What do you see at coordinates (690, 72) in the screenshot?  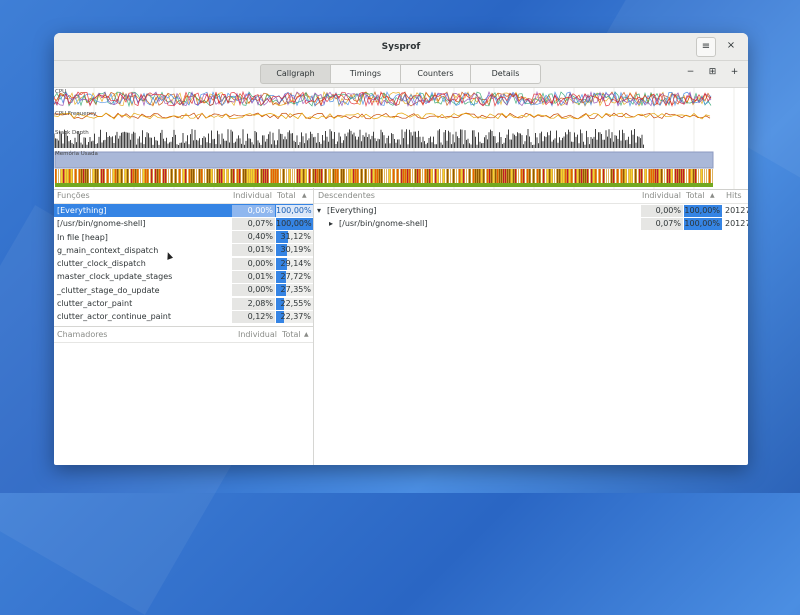 I see `zoom-out-icon: −` at bounding box center [690, 72].